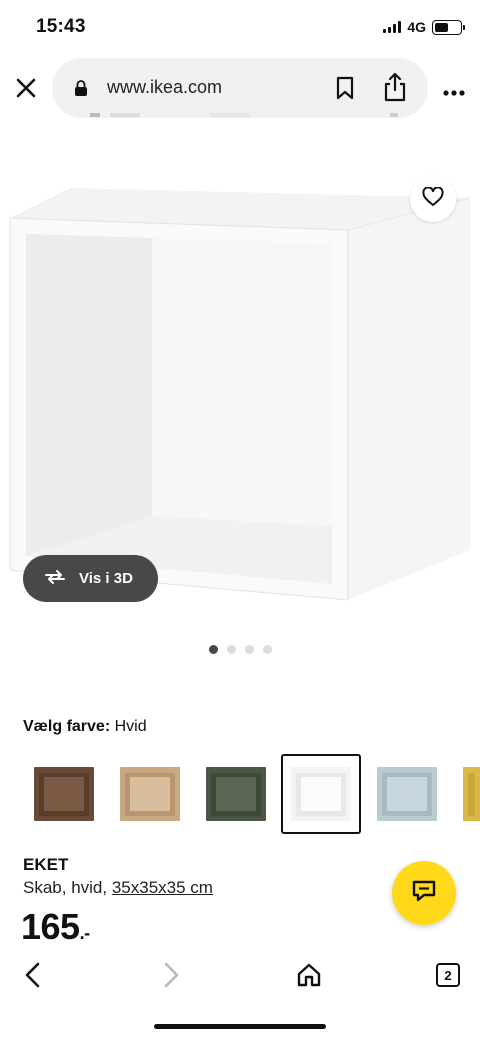 The image size is (480, 1039). What do you see at coordinates (162, 887) in the screenshot?
I see `product-size-link: 35x35x35 cm` at bounding box center [162, 887].